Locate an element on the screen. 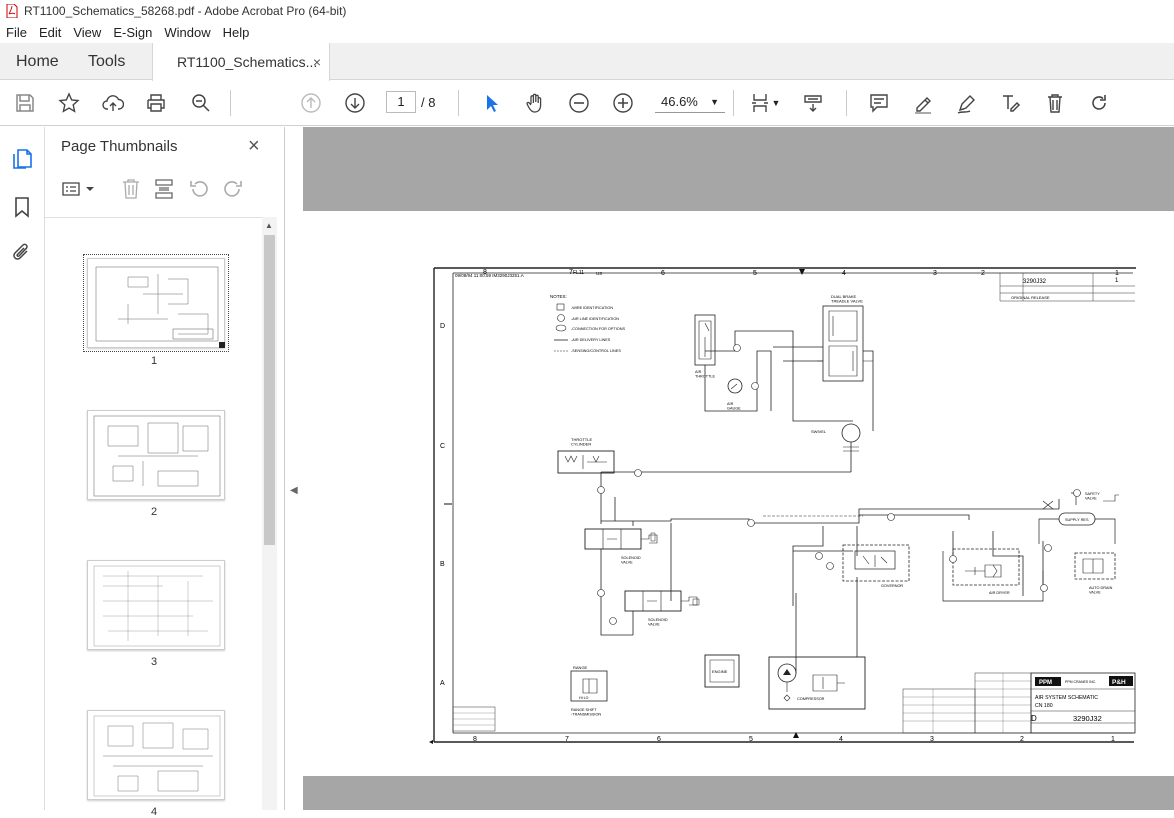 Image resolution: width=1174 pixels, height=818 pixels. thumbnail-options-icon is located at coordinates (78, 189).